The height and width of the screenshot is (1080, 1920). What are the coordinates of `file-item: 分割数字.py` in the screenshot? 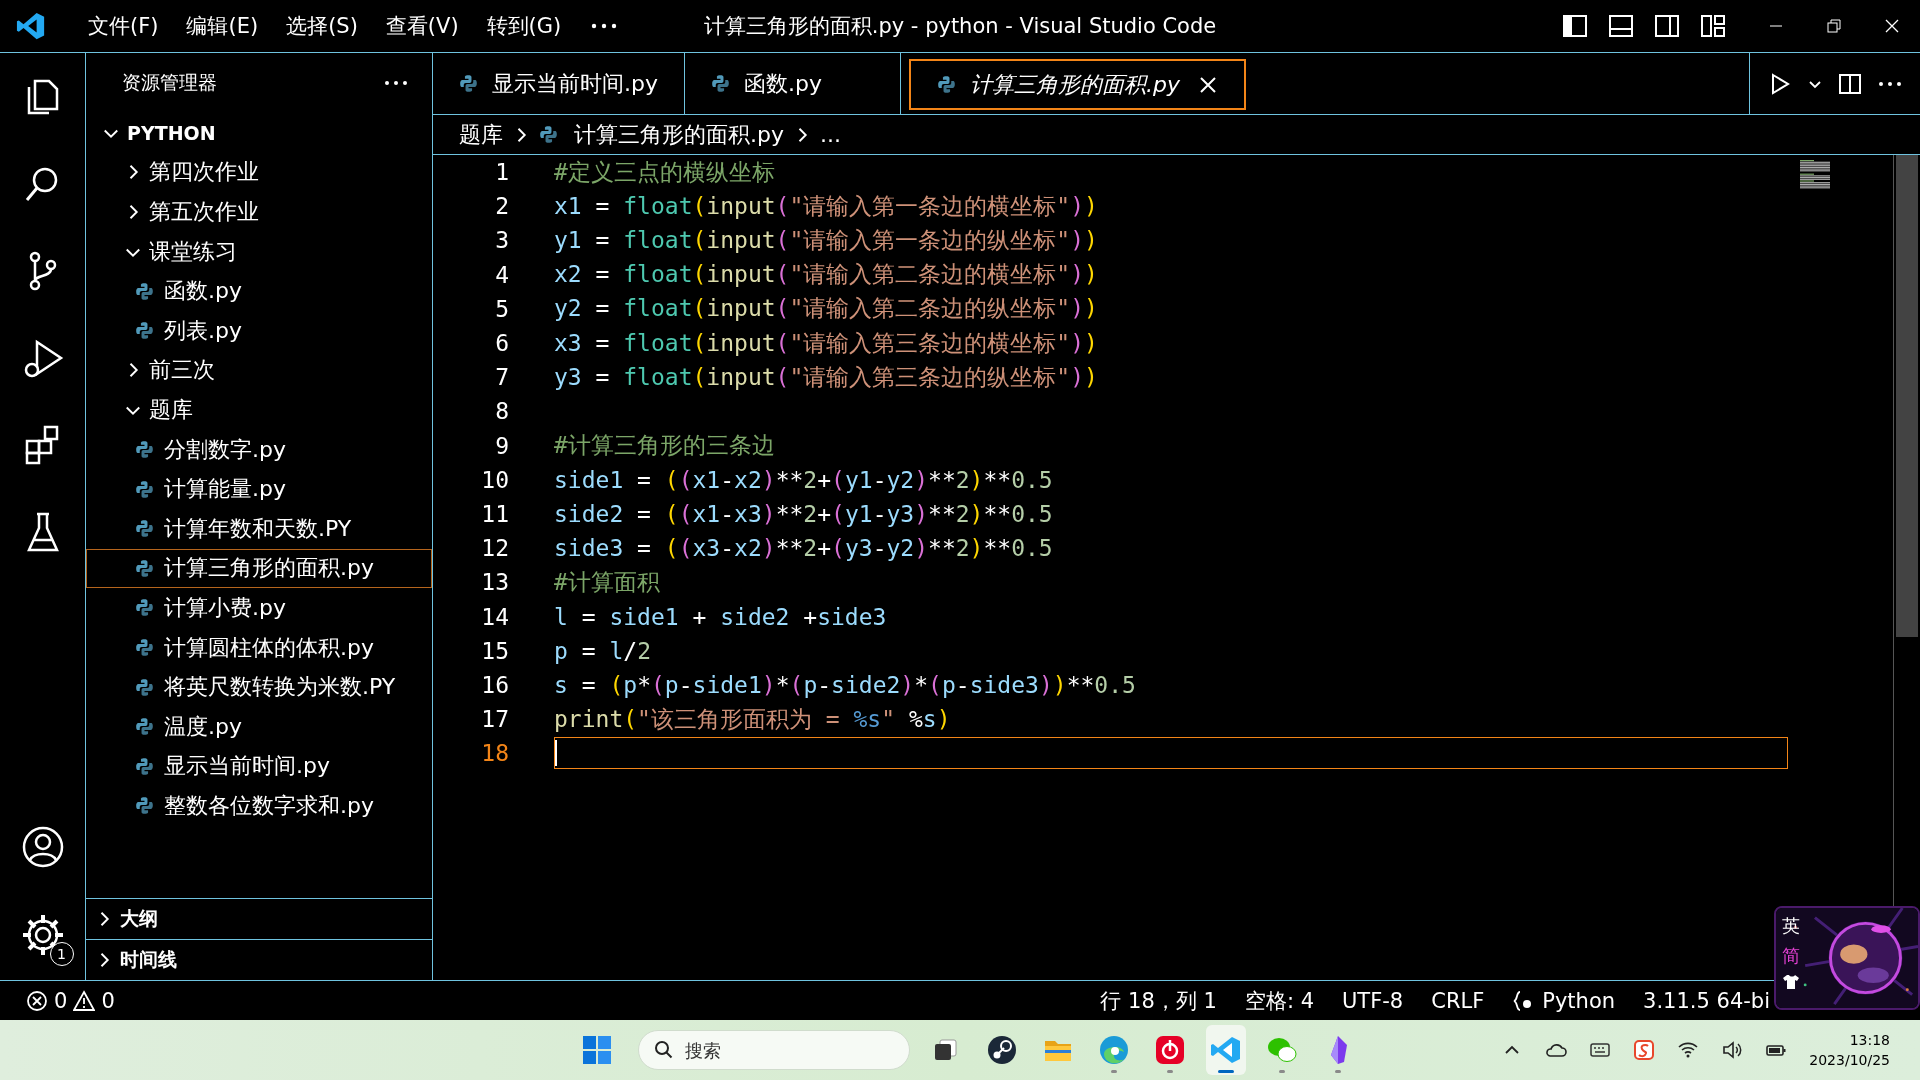 It's located at (259, 449).